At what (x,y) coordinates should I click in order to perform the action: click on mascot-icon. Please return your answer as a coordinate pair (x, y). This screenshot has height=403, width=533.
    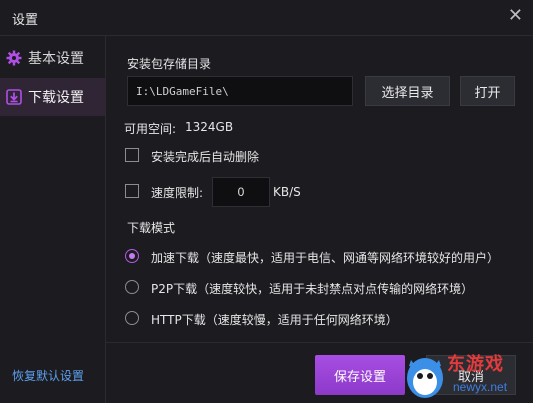
    Looking at the image, I should click on (425, 378).